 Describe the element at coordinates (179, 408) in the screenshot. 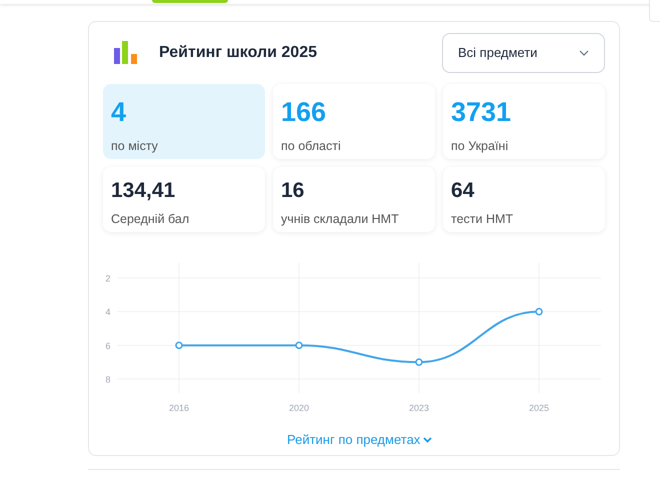

I see `x-axis-label: 2016` at that location.